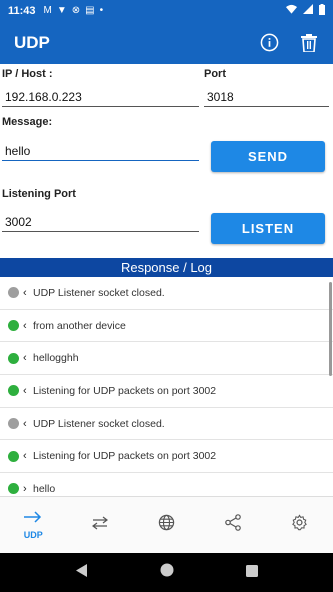  Describe the element at coordinates (79, 325) in the screenshot. I see `log-item-text: from another device` at that location.